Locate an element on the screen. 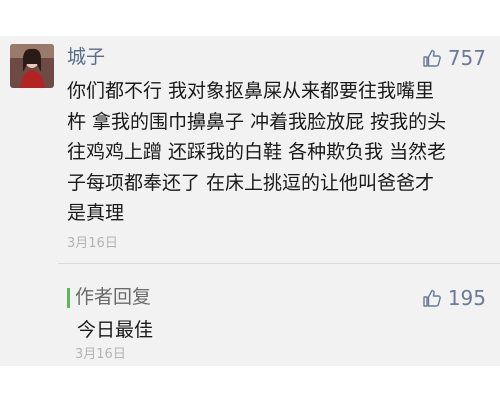 Image resolution: width=500 pixels, height=400 pixels. comment-date: 3月16日 is located at coordinates (92, 243).